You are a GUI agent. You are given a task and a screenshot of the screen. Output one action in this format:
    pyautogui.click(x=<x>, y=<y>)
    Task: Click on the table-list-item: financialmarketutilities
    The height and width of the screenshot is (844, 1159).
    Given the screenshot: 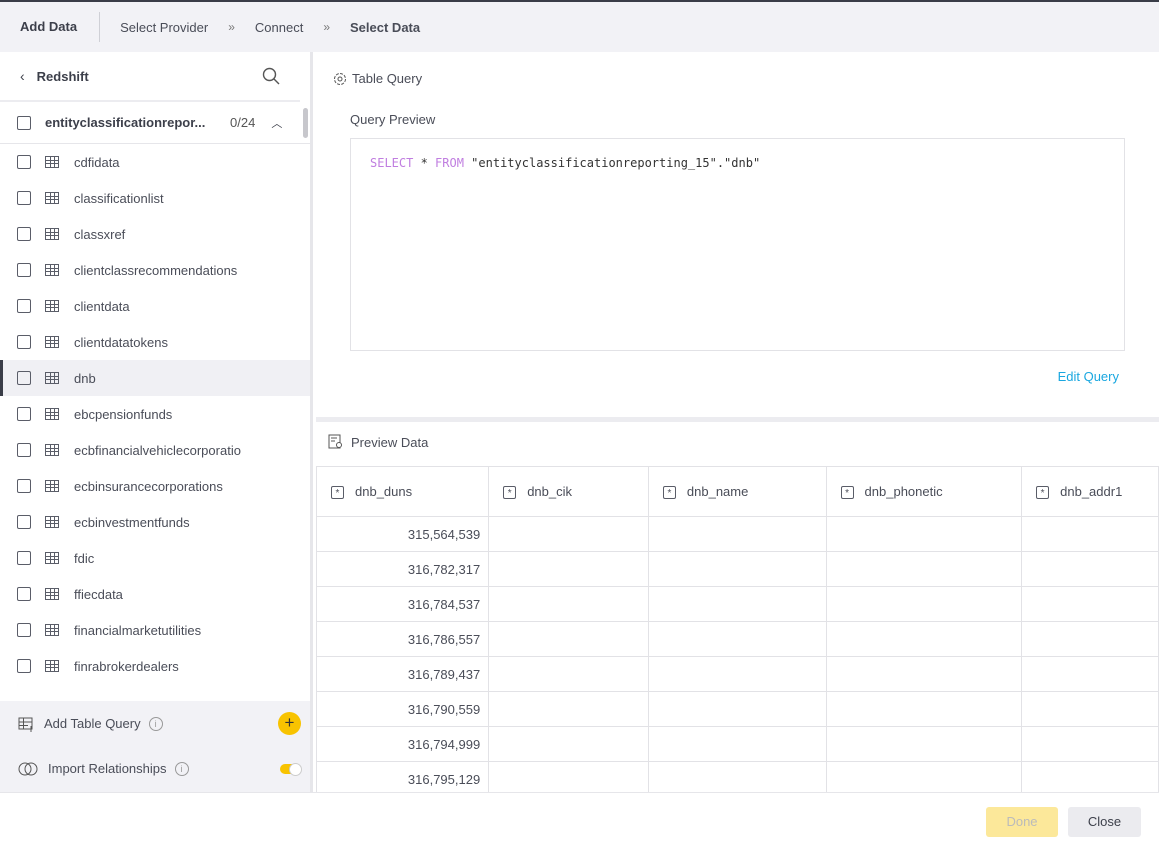 What is the action you would take?
    pyautogui.click(x=155, y=630)
    